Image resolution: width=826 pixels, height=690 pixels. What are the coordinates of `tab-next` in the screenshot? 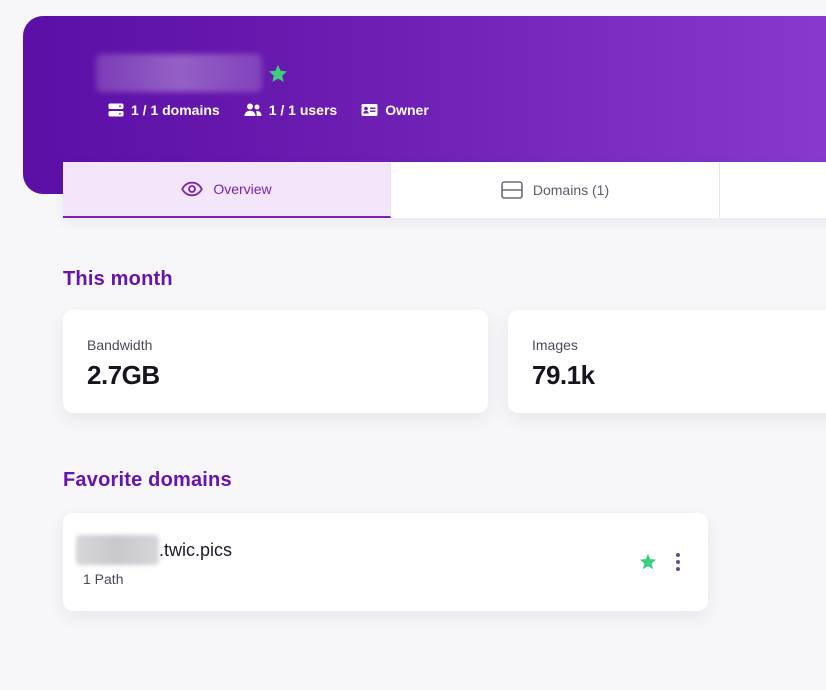 It's located at (773, 190).